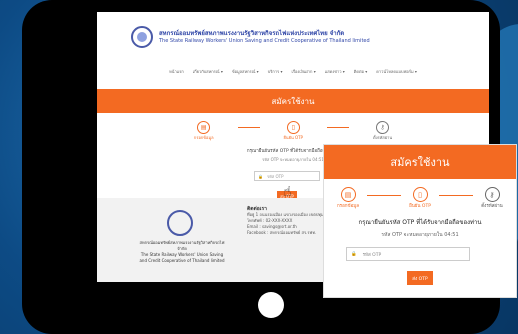 The image size is (518, 334). I want to click on step-fill-info: ▤ กรอกข้อมูล, so click(204, 131).